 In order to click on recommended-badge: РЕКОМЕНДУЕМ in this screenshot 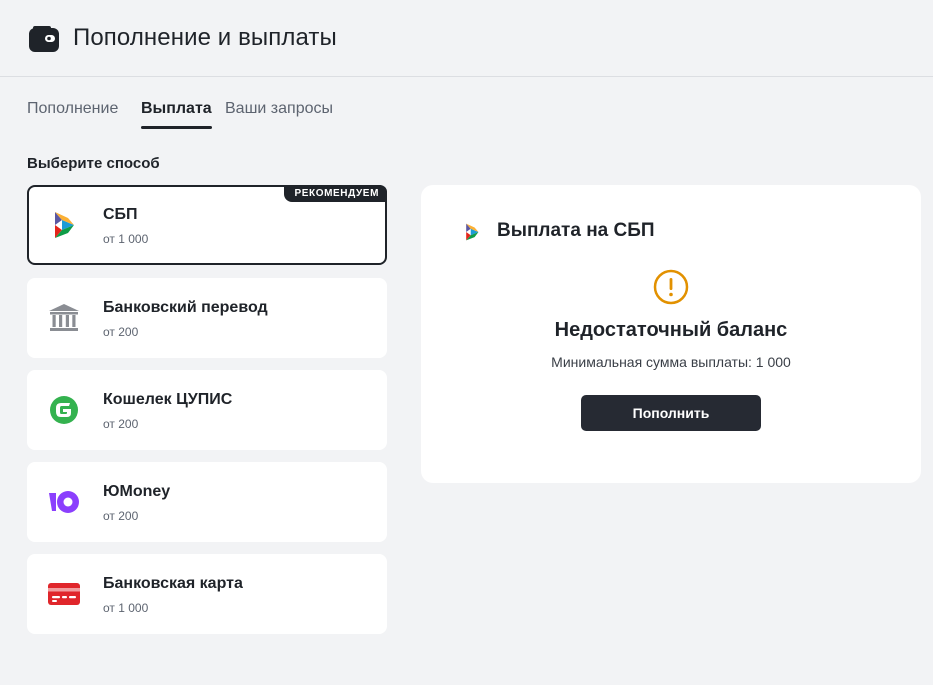, I will do `click(335, 193)`.